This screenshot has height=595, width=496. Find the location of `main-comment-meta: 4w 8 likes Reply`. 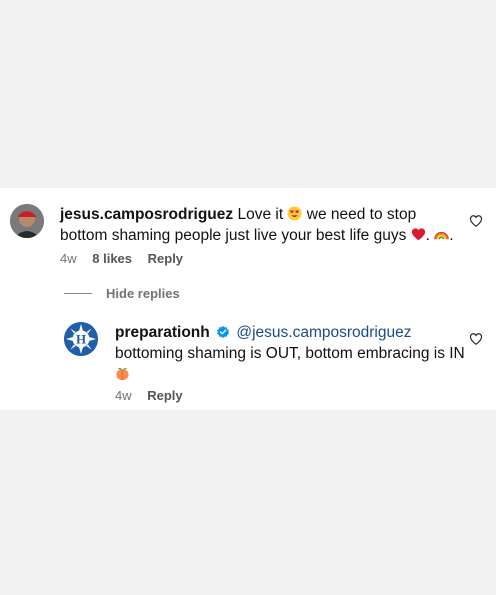

main-comment-meta: 4w 8 likes Reply is located at coordinates (127, 258).